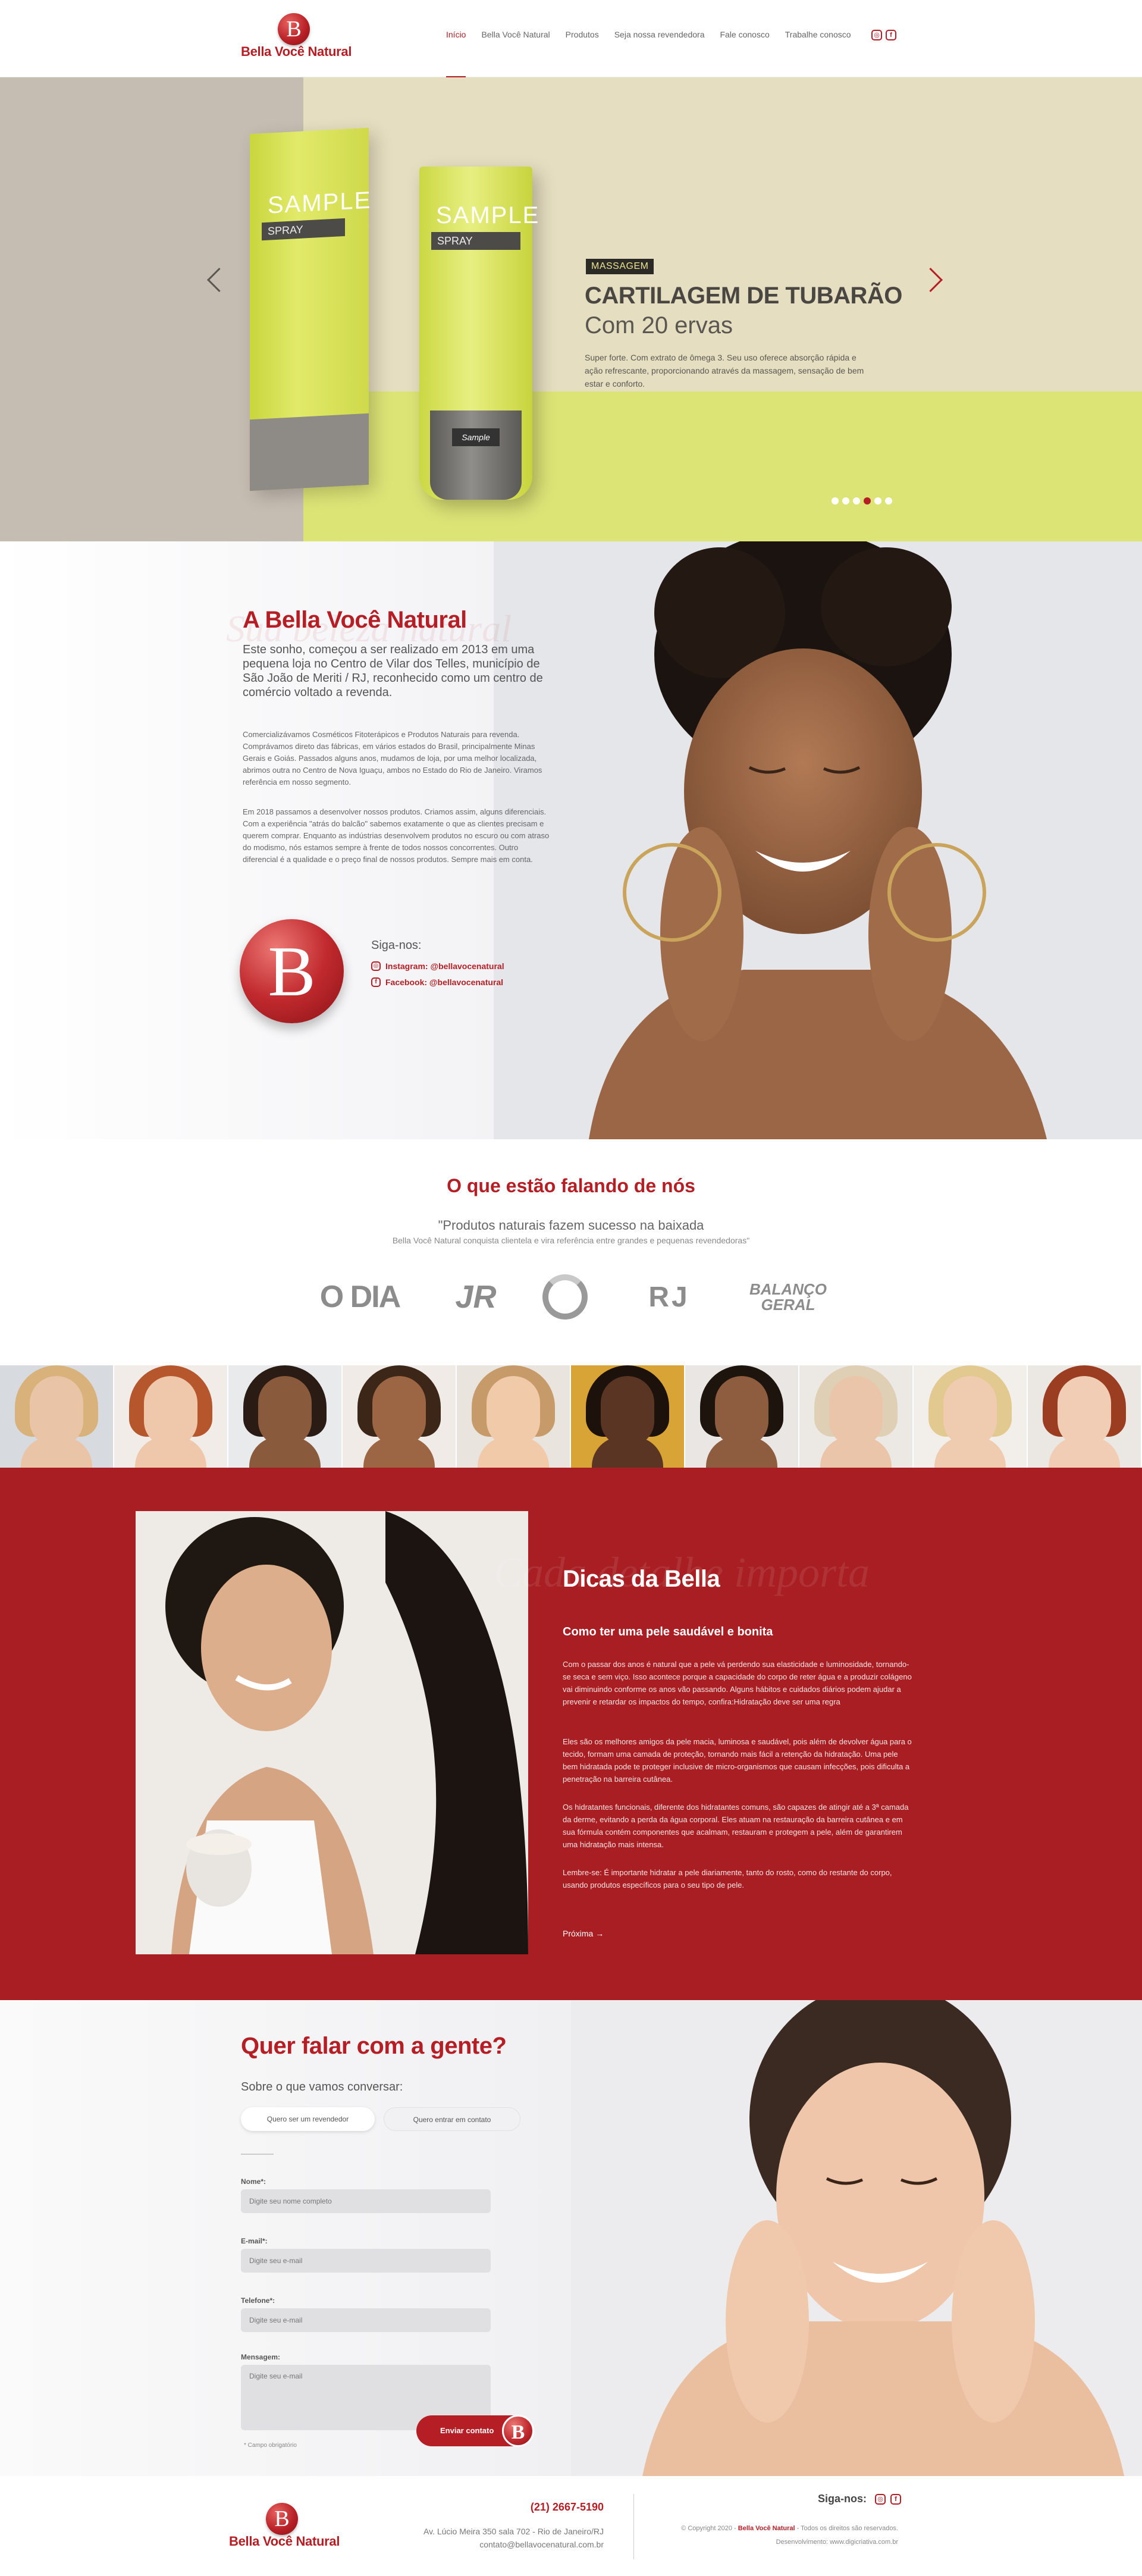 This screenshot has width=1142, height=2576. I want to click on chevron-left-icon, so click(214, 279).